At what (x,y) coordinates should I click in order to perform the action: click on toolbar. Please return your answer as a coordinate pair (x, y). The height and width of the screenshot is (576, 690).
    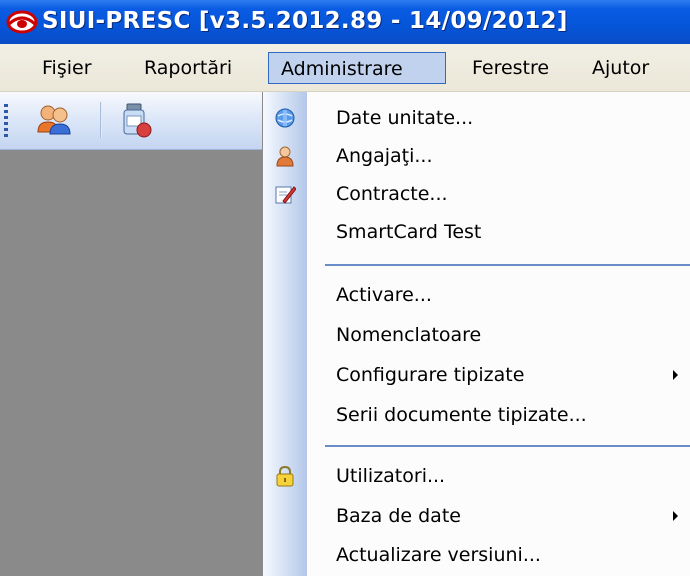
    Looking at the image, I should click on (131, 121).